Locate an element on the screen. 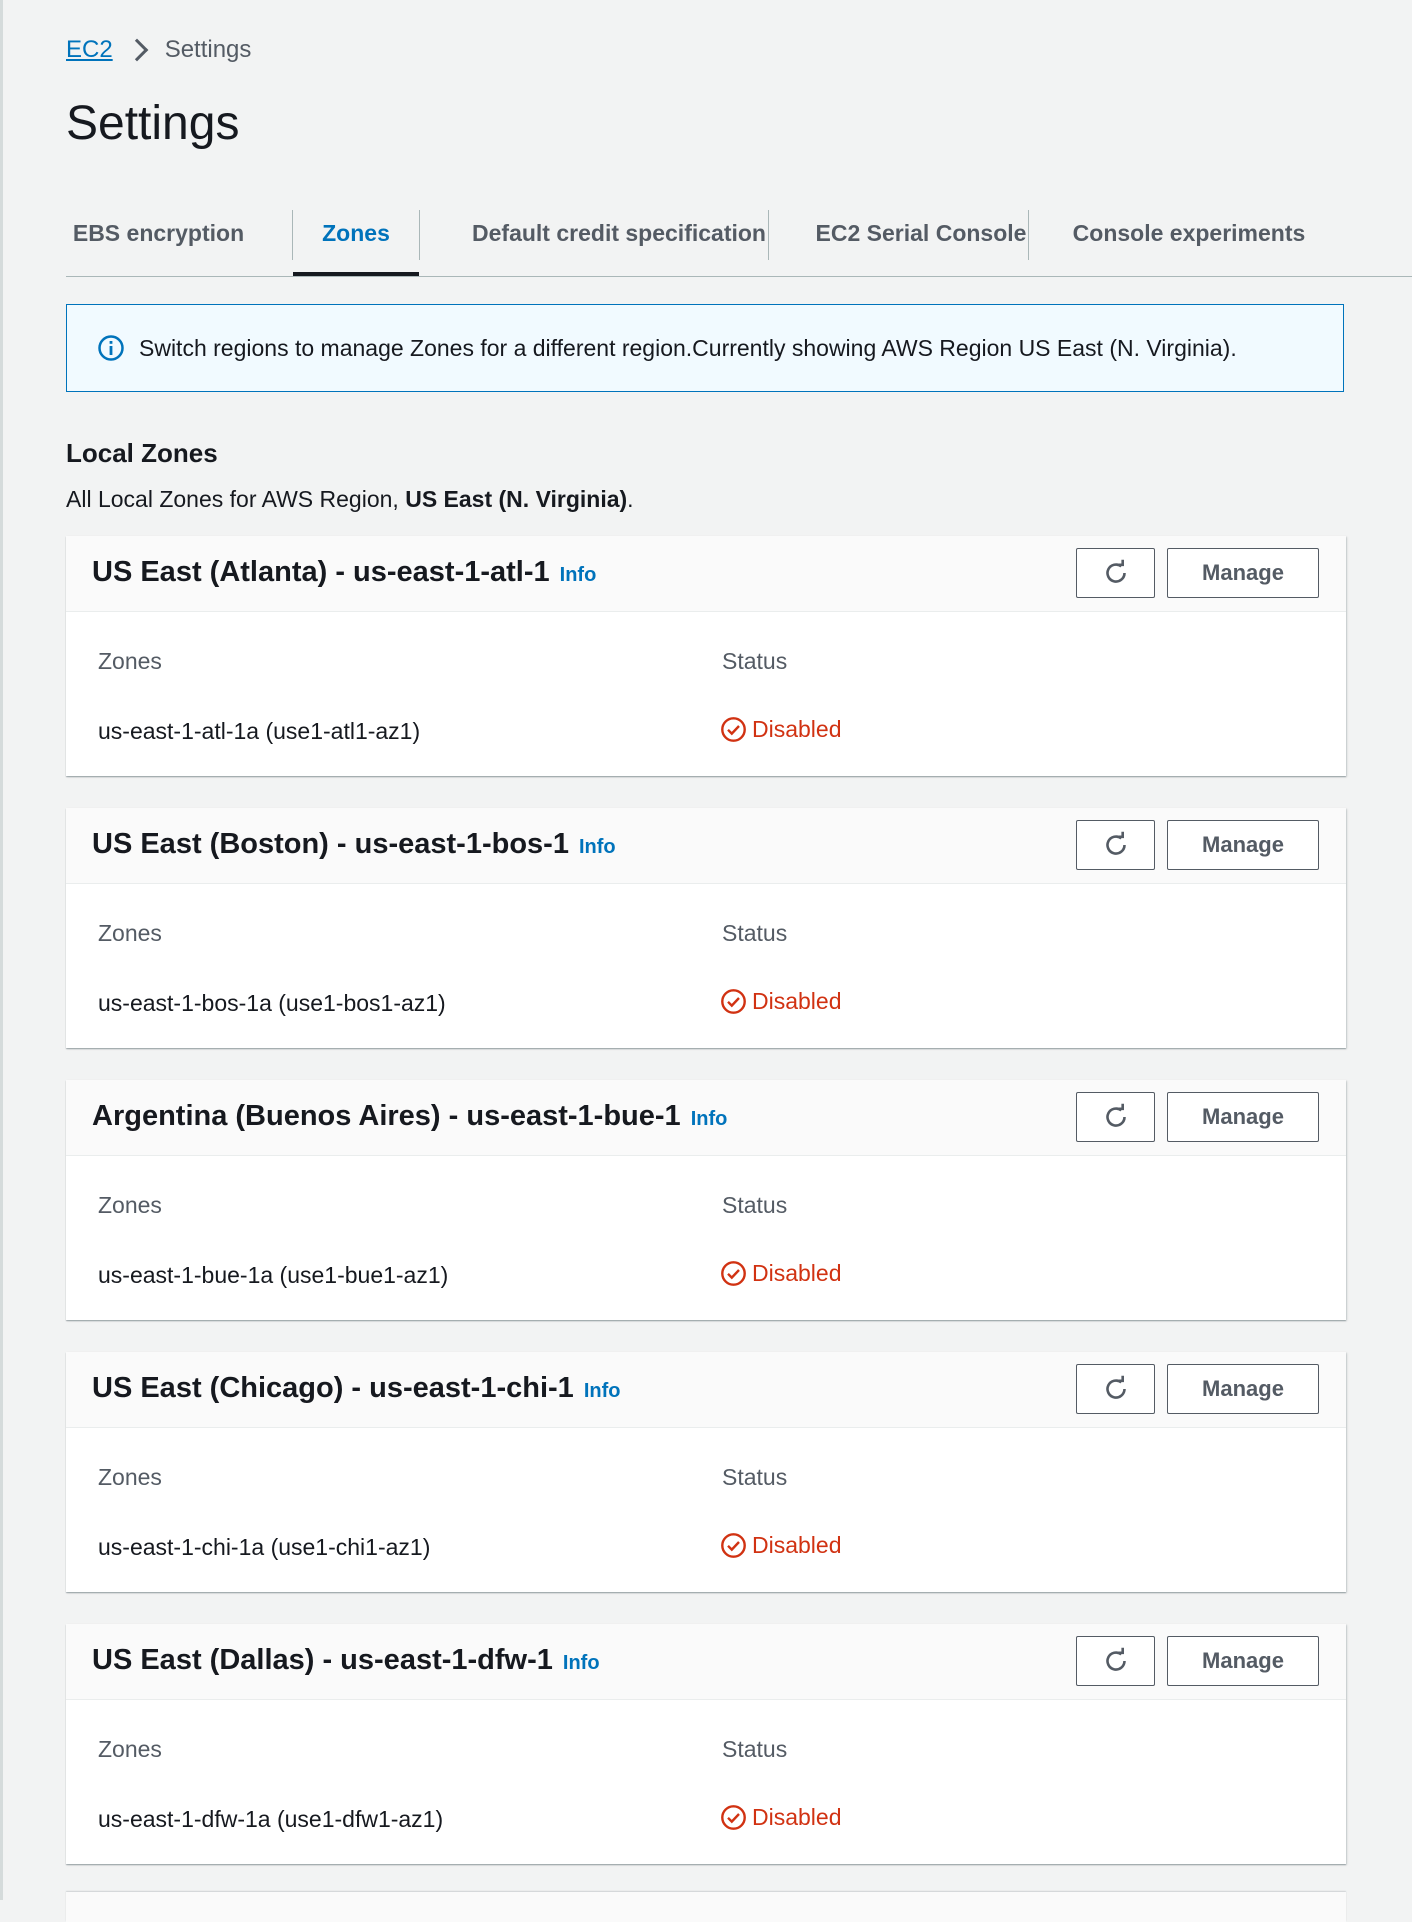 The height and width of the screenshot is (1922, 1412). tab-ec2-serial-console: EC2 Serial Console is located at coordinates (921, 240).